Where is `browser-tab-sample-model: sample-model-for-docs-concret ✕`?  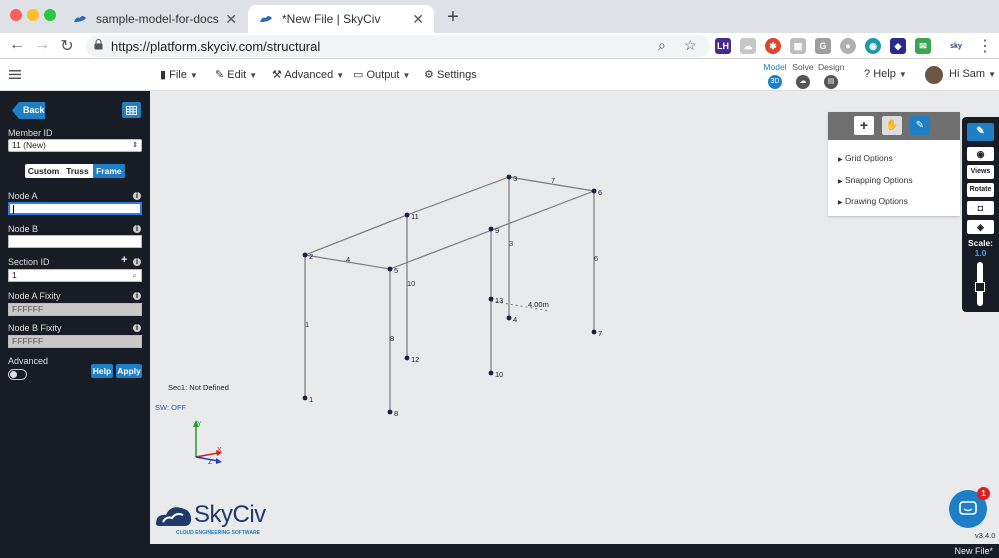
browser-tab-sample-model: sample-model-for-docs-concret ✕ is located at coordinates (154, 19).